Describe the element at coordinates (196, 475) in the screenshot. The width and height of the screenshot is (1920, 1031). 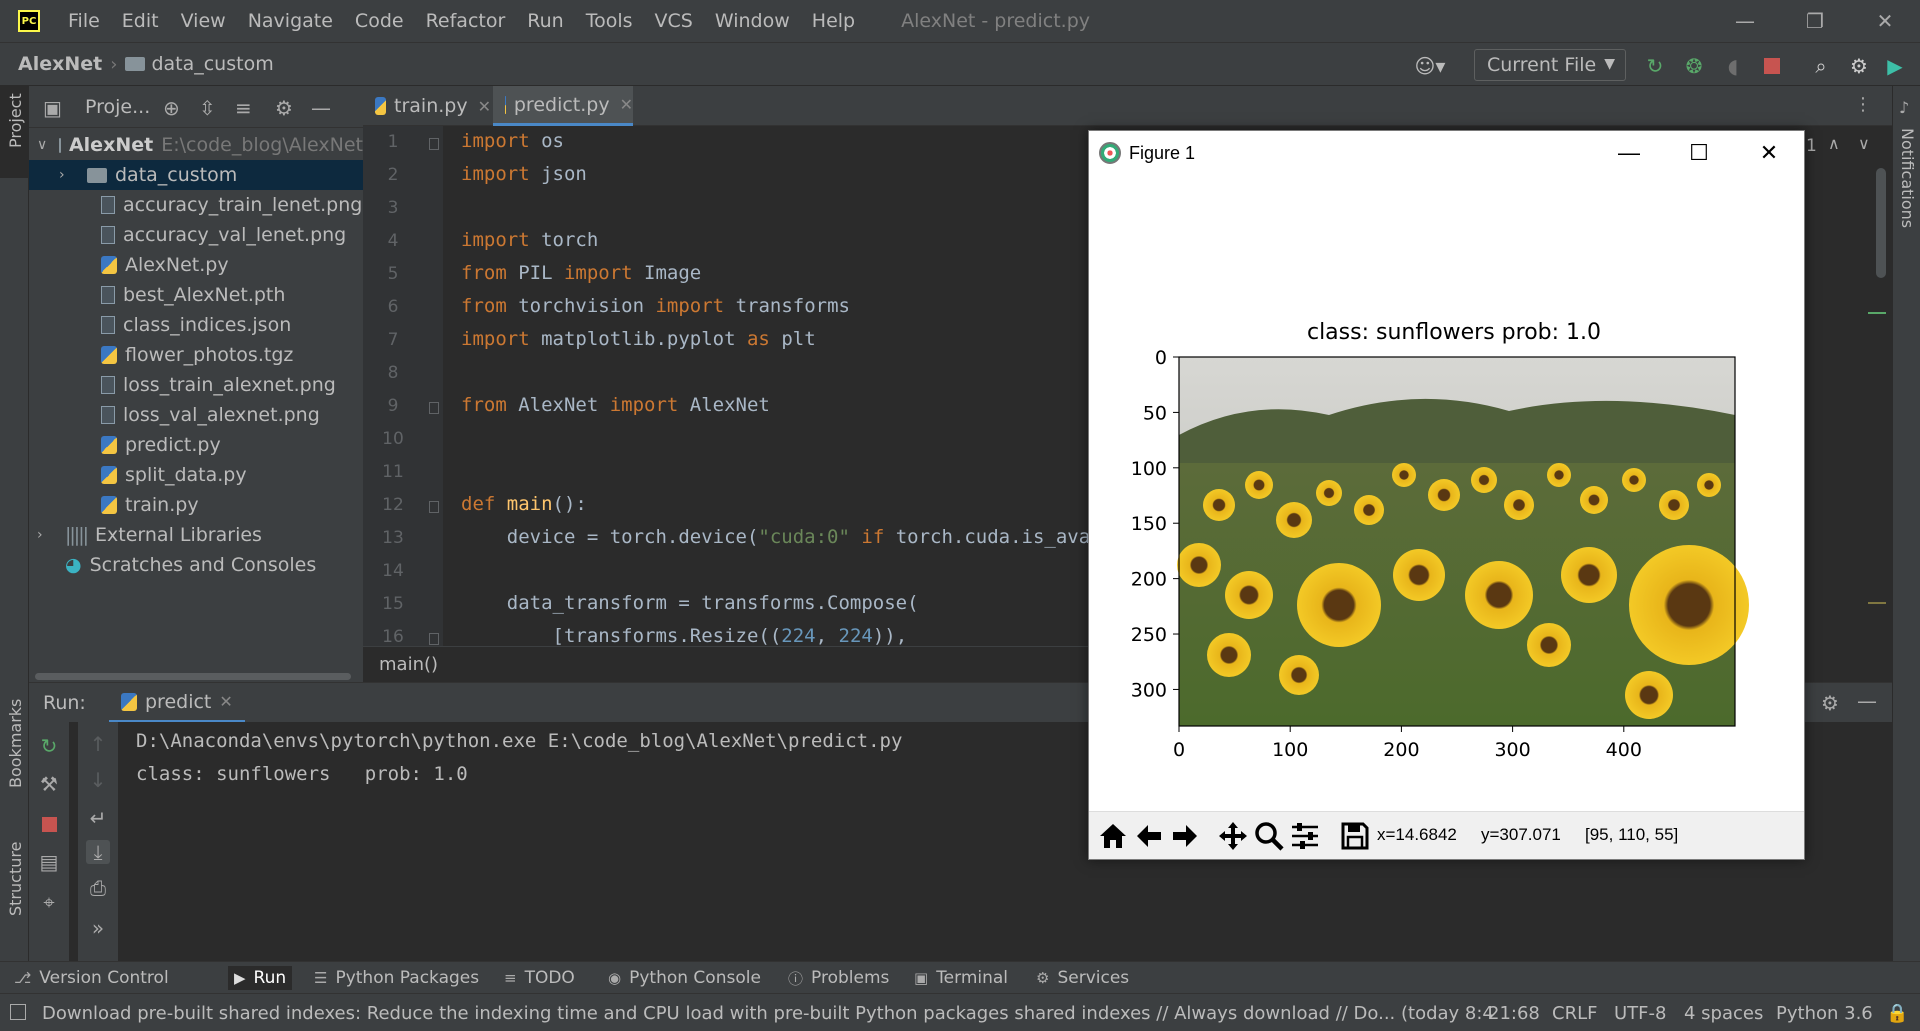
I see `tree-item-file: split_data.py` at that location.